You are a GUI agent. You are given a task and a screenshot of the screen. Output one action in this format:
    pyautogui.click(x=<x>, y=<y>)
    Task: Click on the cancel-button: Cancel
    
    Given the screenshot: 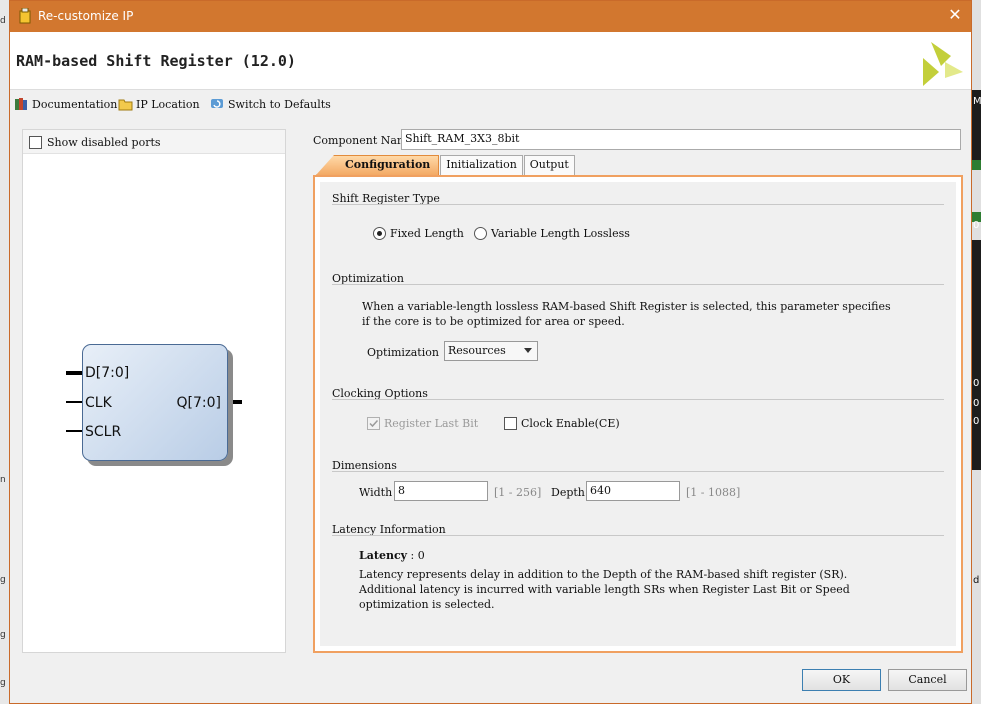 What is the action you would take?
    pyautogui.click(x=927, y=680)
    